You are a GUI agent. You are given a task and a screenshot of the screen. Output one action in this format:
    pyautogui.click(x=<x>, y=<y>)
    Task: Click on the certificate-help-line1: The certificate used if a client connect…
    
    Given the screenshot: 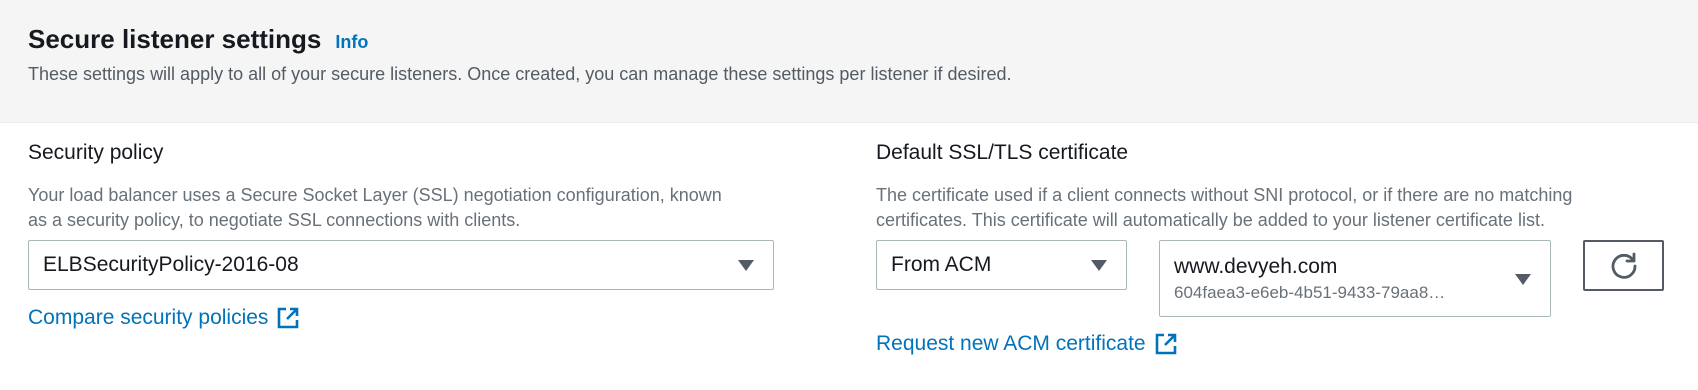 What is the action you would take?
    pyautogui.click(x=1224, y=195)
    